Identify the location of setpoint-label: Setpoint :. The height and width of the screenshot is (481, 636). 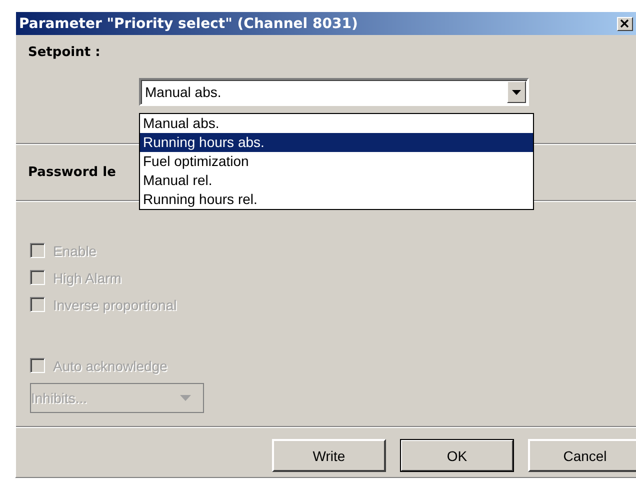
(65, 52).